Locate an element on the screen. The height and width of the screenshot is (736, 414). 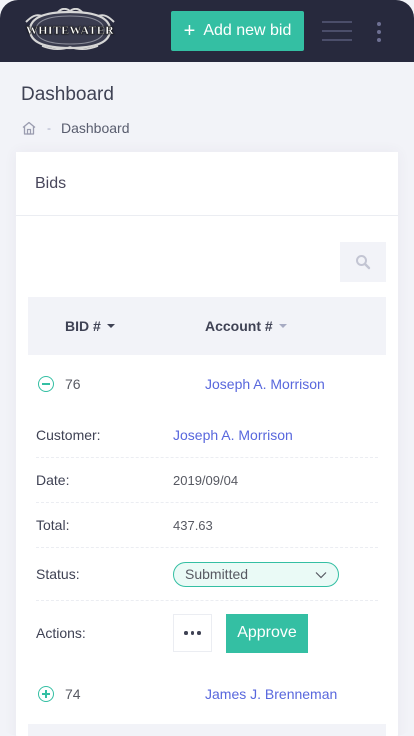
column-label: Account # is located at coordinates (239, 326).